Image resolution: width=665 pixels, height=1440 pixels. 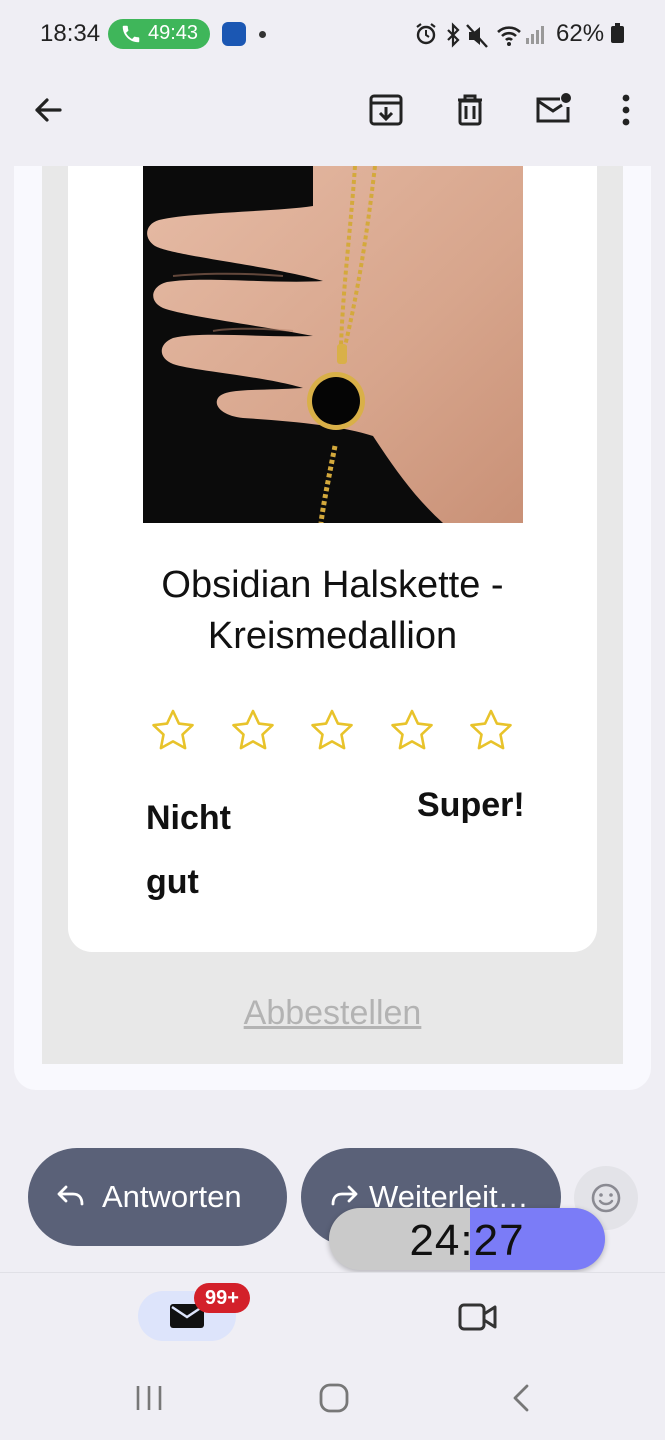 What do you see at coordinates (477, 36) in the screenshot?
I see `mute-icon` at bounding box center [477, 36].